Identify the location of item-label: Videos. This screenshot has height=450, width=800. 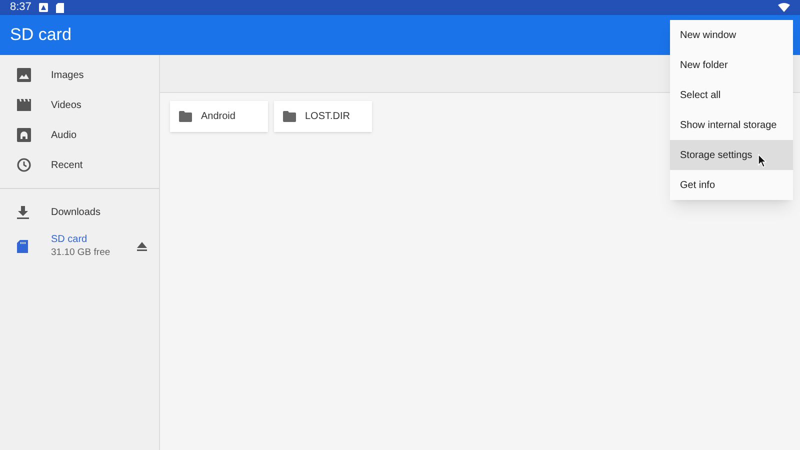
(66, 105).